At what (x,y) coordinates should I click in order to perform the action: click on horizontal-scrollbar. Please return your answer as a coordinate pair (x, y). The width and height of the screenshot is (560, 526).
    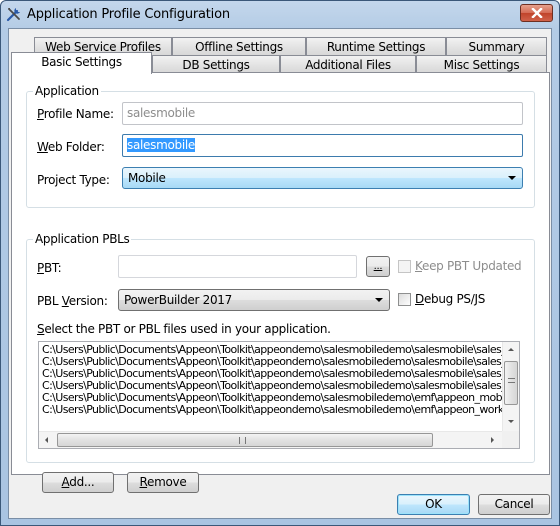
    Looking at the image, I should click on (270, 439).